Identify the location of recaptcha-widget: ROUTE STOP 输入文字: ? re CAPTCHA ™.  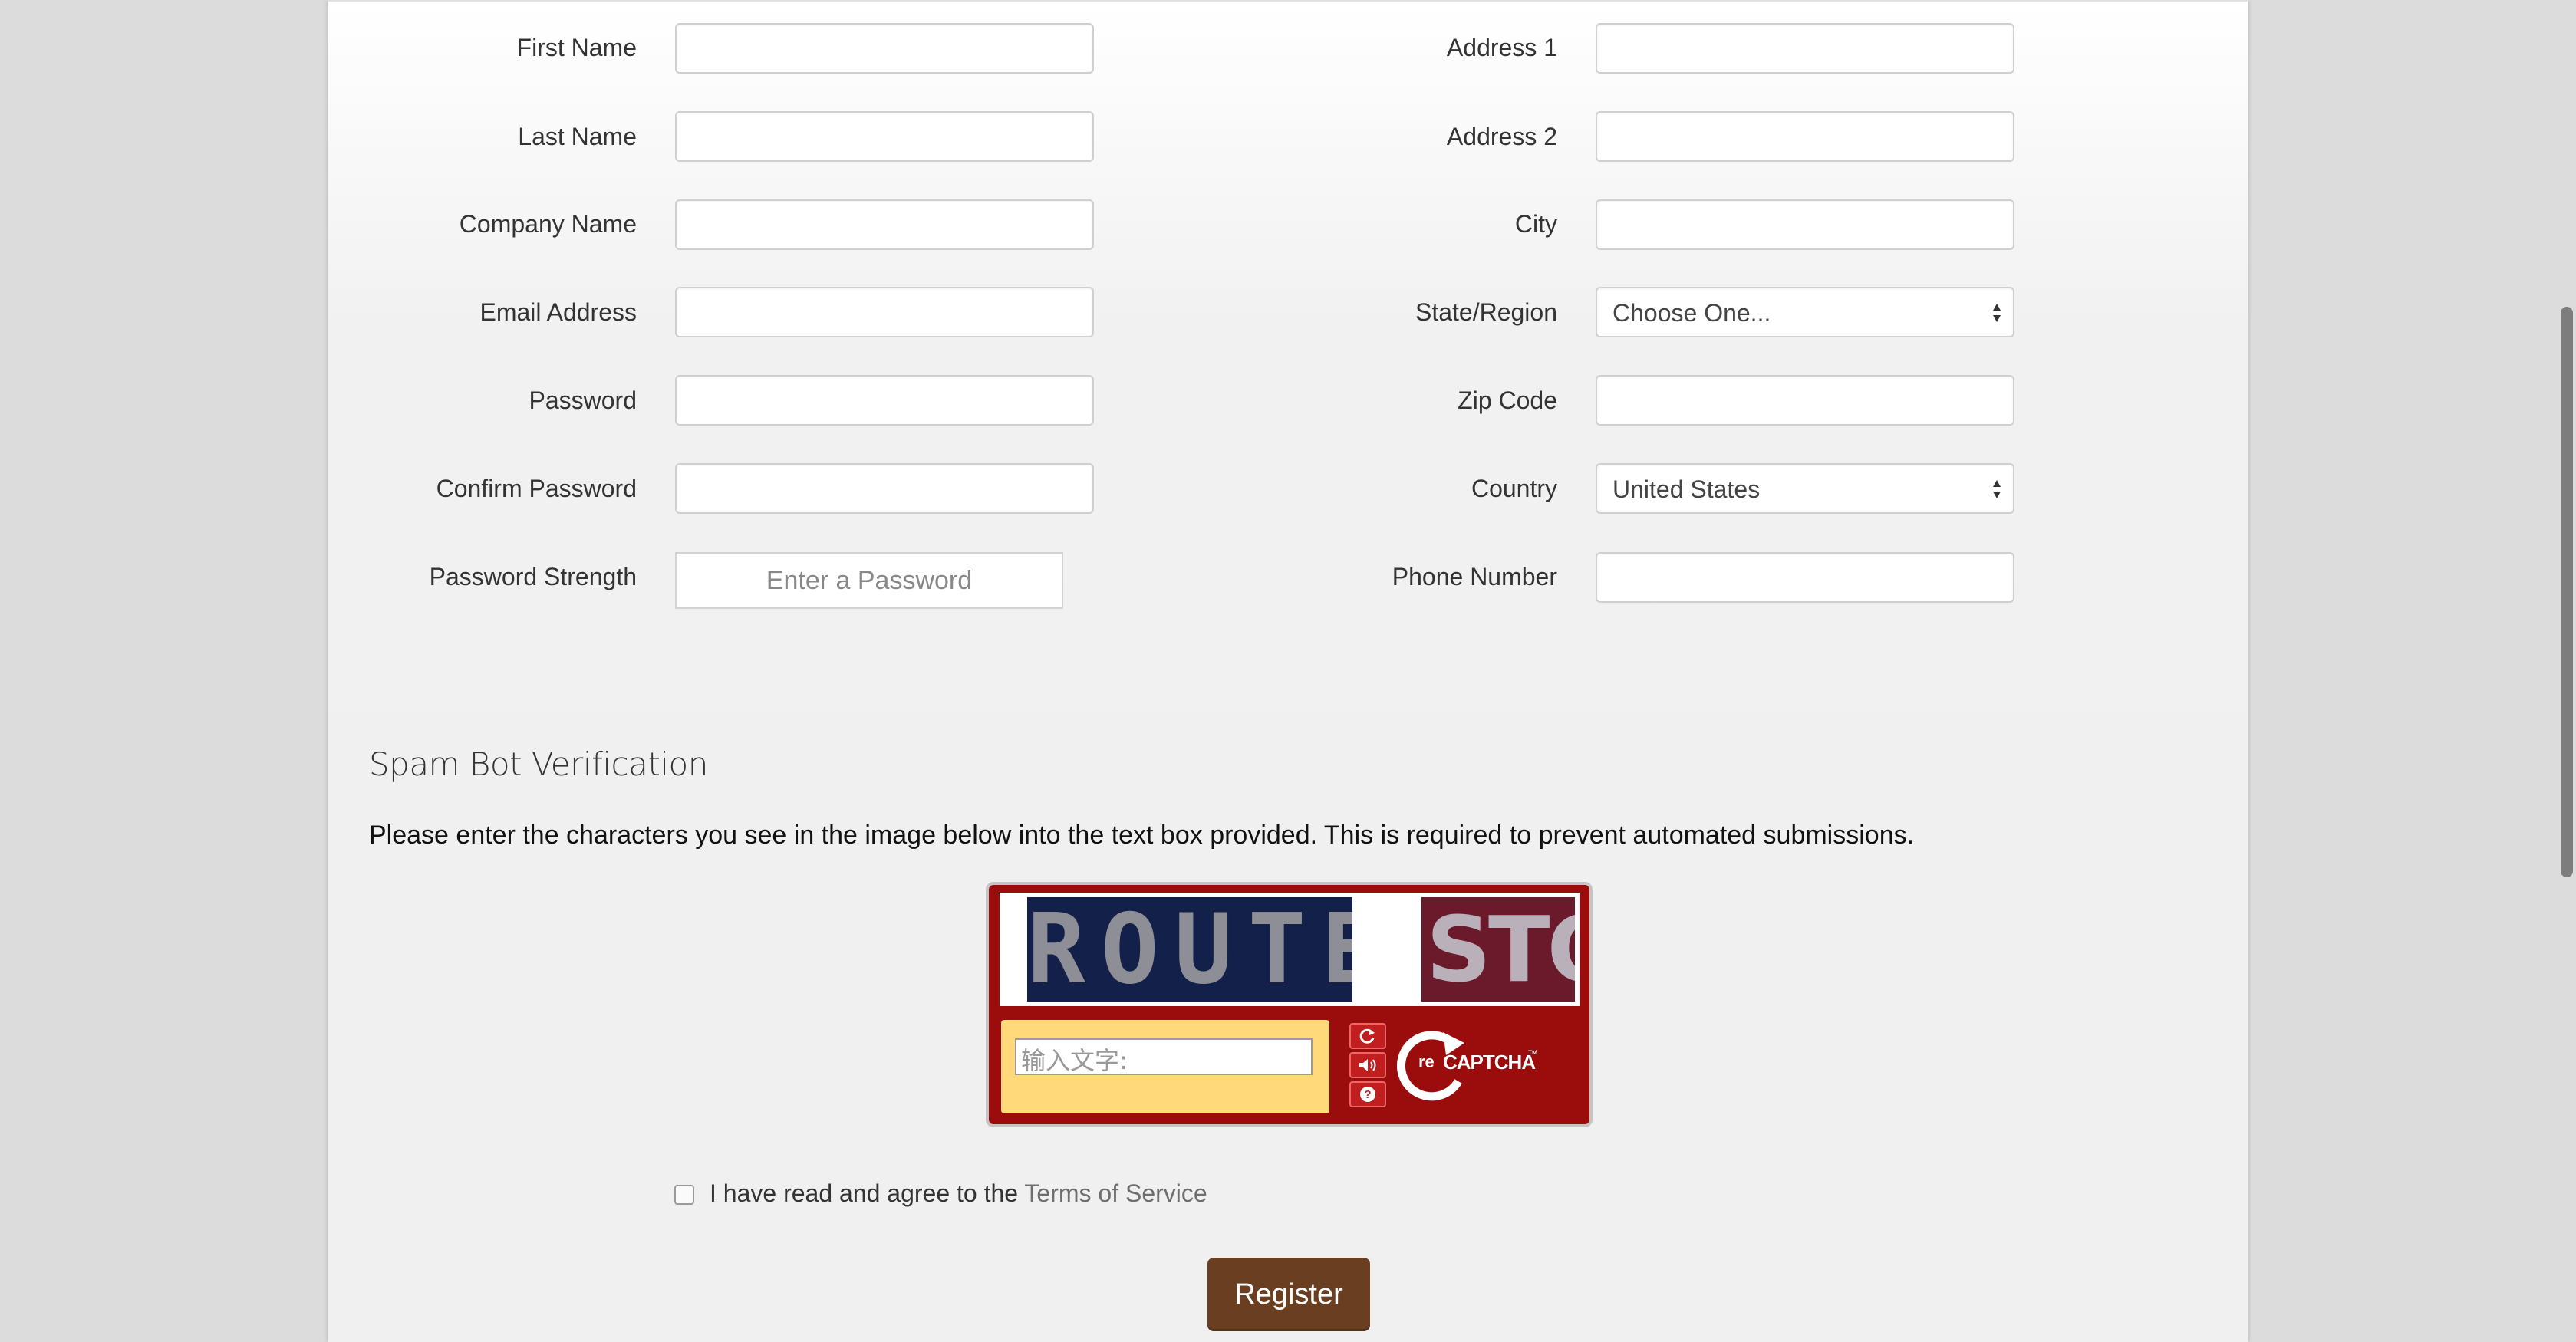
(1289, 1004).